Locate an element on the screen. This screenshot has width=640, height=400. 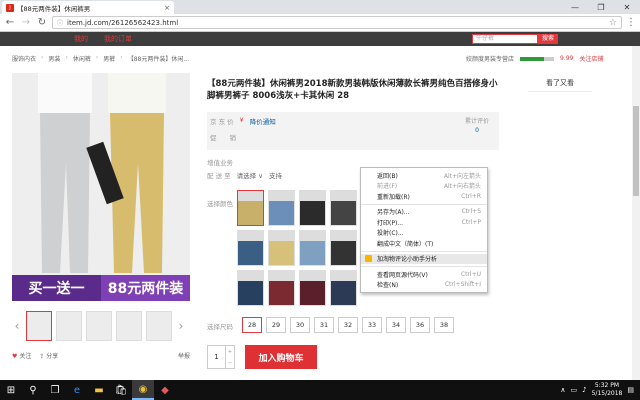
maximize-button: ❐ is located at coordinates (601, 7).